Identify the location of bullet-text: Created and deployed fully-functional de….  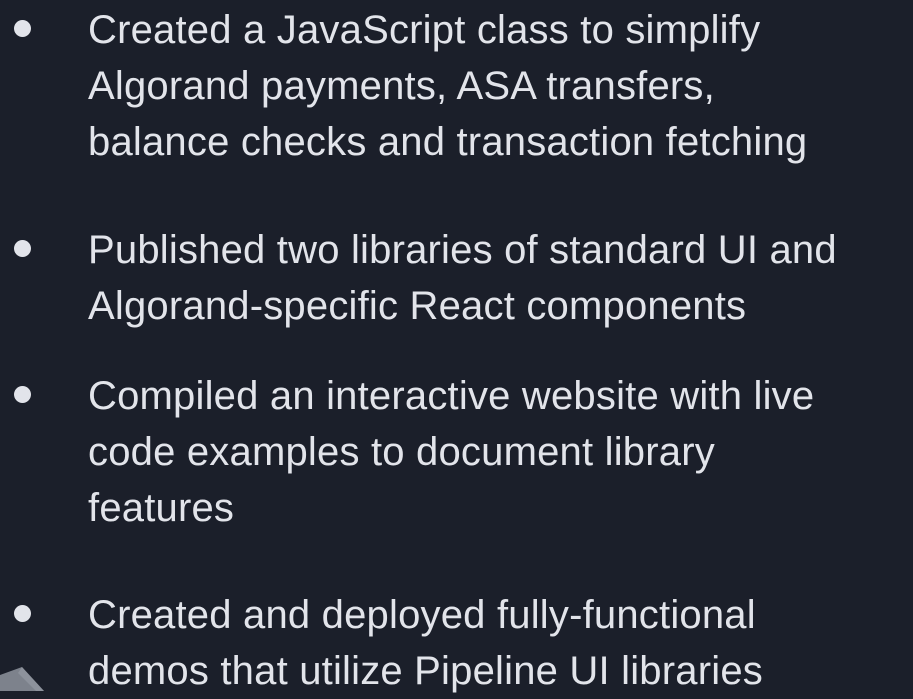
(500, 643).